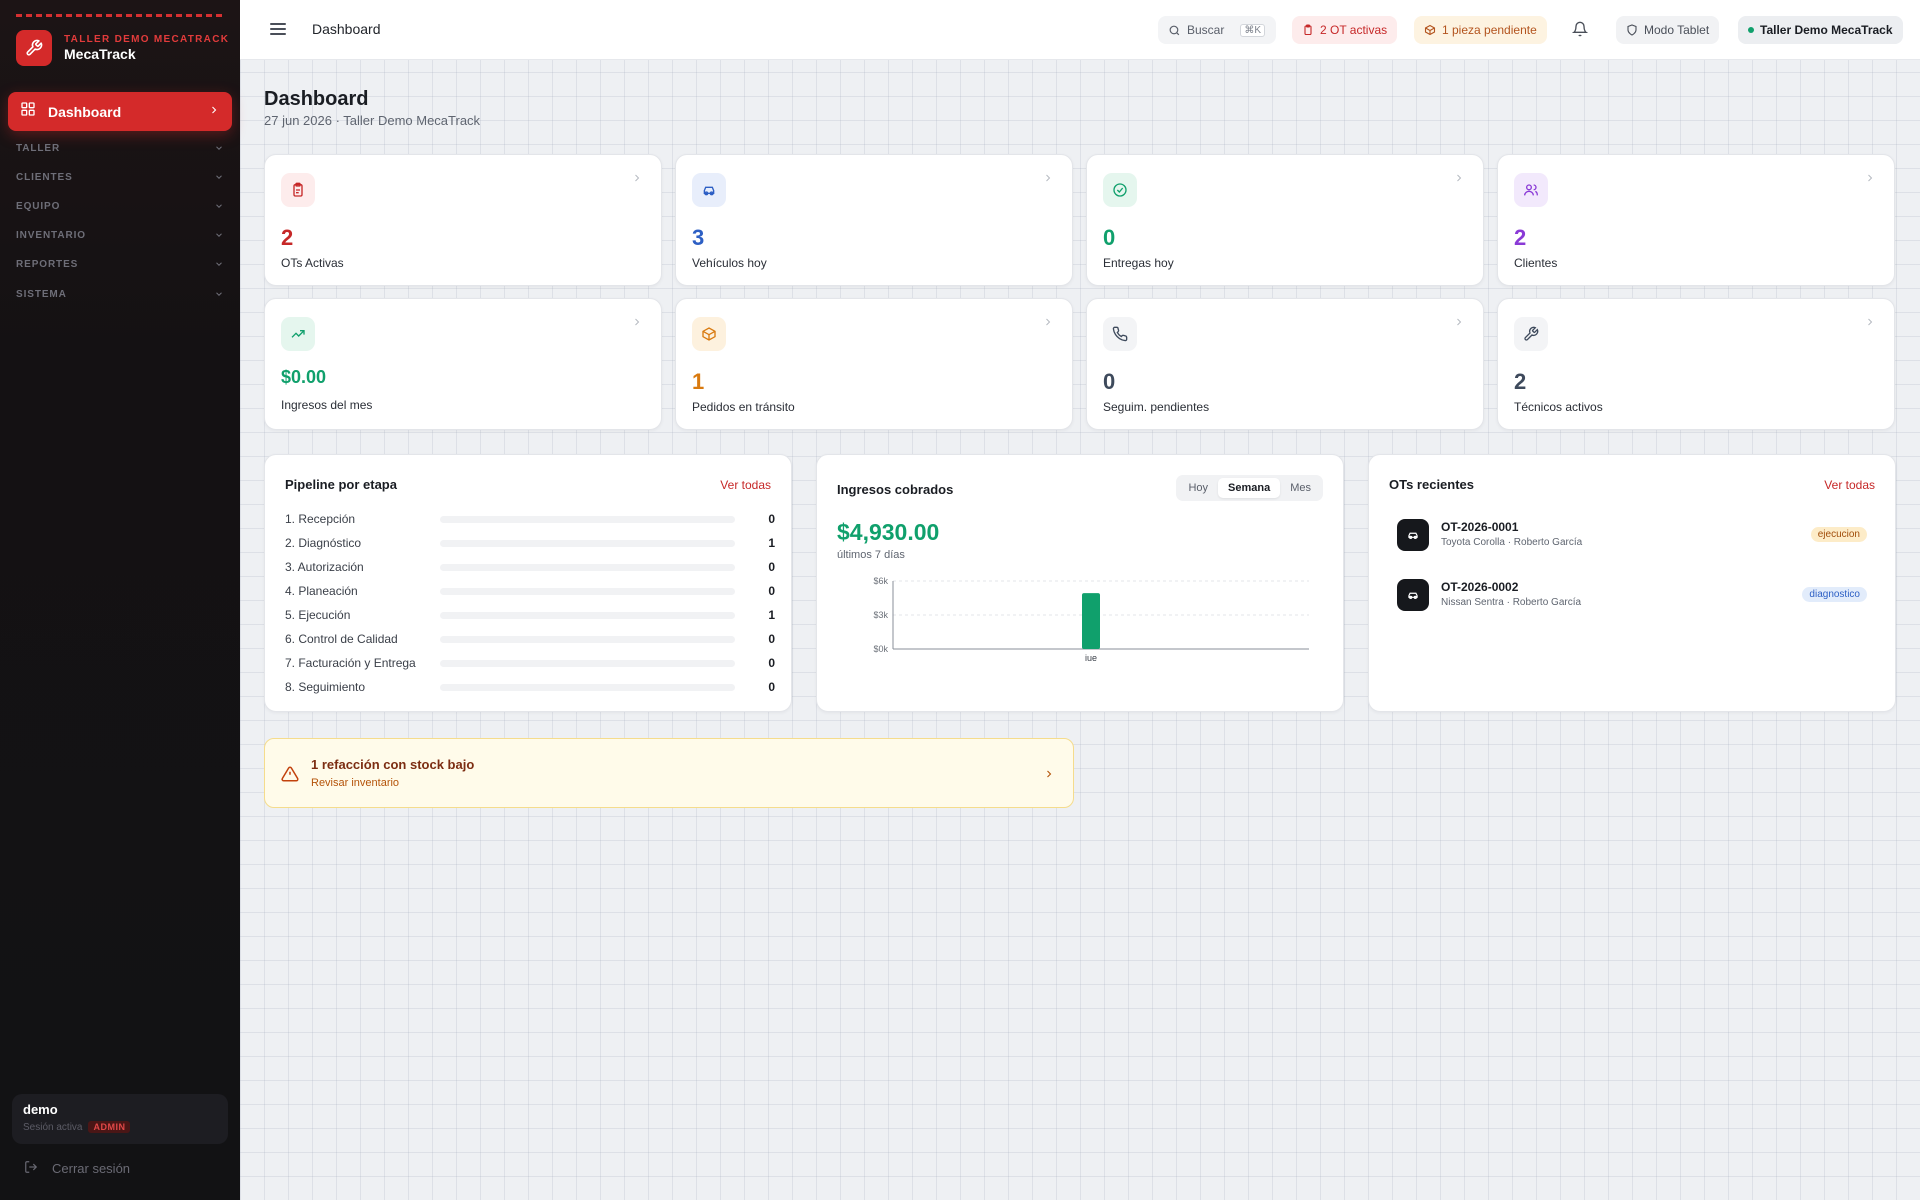  Describe the element at coordinates (709, 190) in the screenshot. I see `car-icon` at that location.